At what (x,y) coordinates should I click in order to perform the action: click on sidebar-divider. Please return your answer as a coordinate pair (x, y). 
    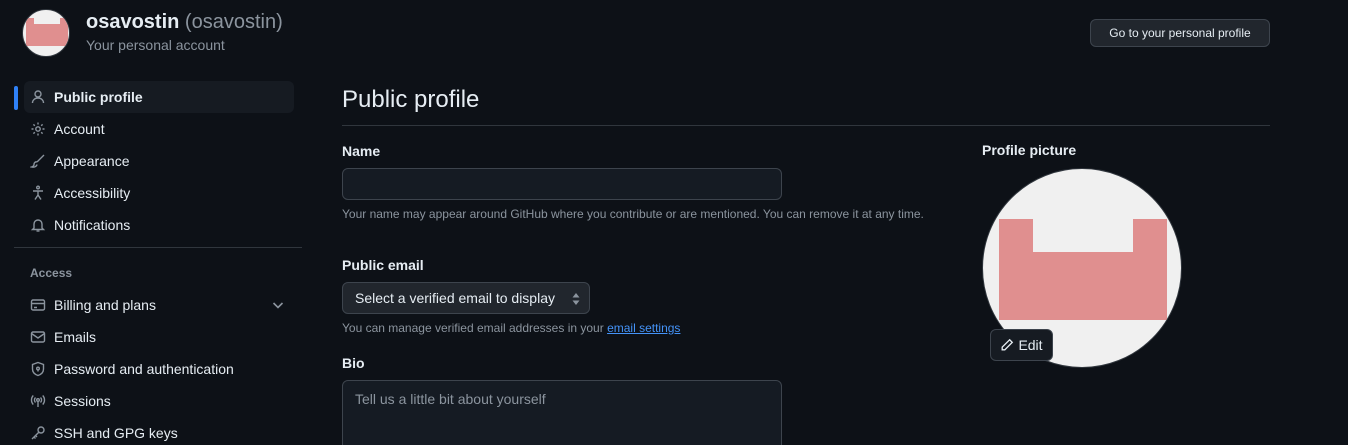
    Looking at the image, I should click on (158, 247).